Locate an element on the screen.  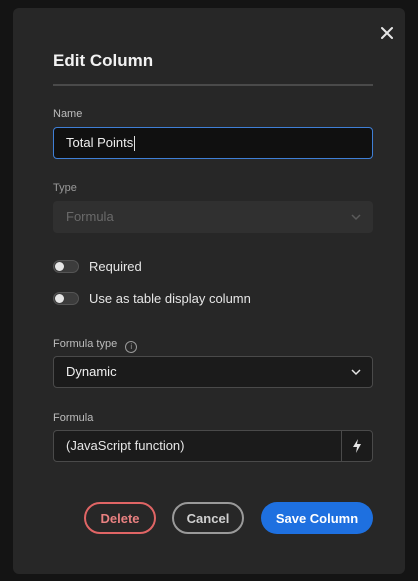
display-column-toggle-row: Use as table display column is located at coordinates (152, 298).